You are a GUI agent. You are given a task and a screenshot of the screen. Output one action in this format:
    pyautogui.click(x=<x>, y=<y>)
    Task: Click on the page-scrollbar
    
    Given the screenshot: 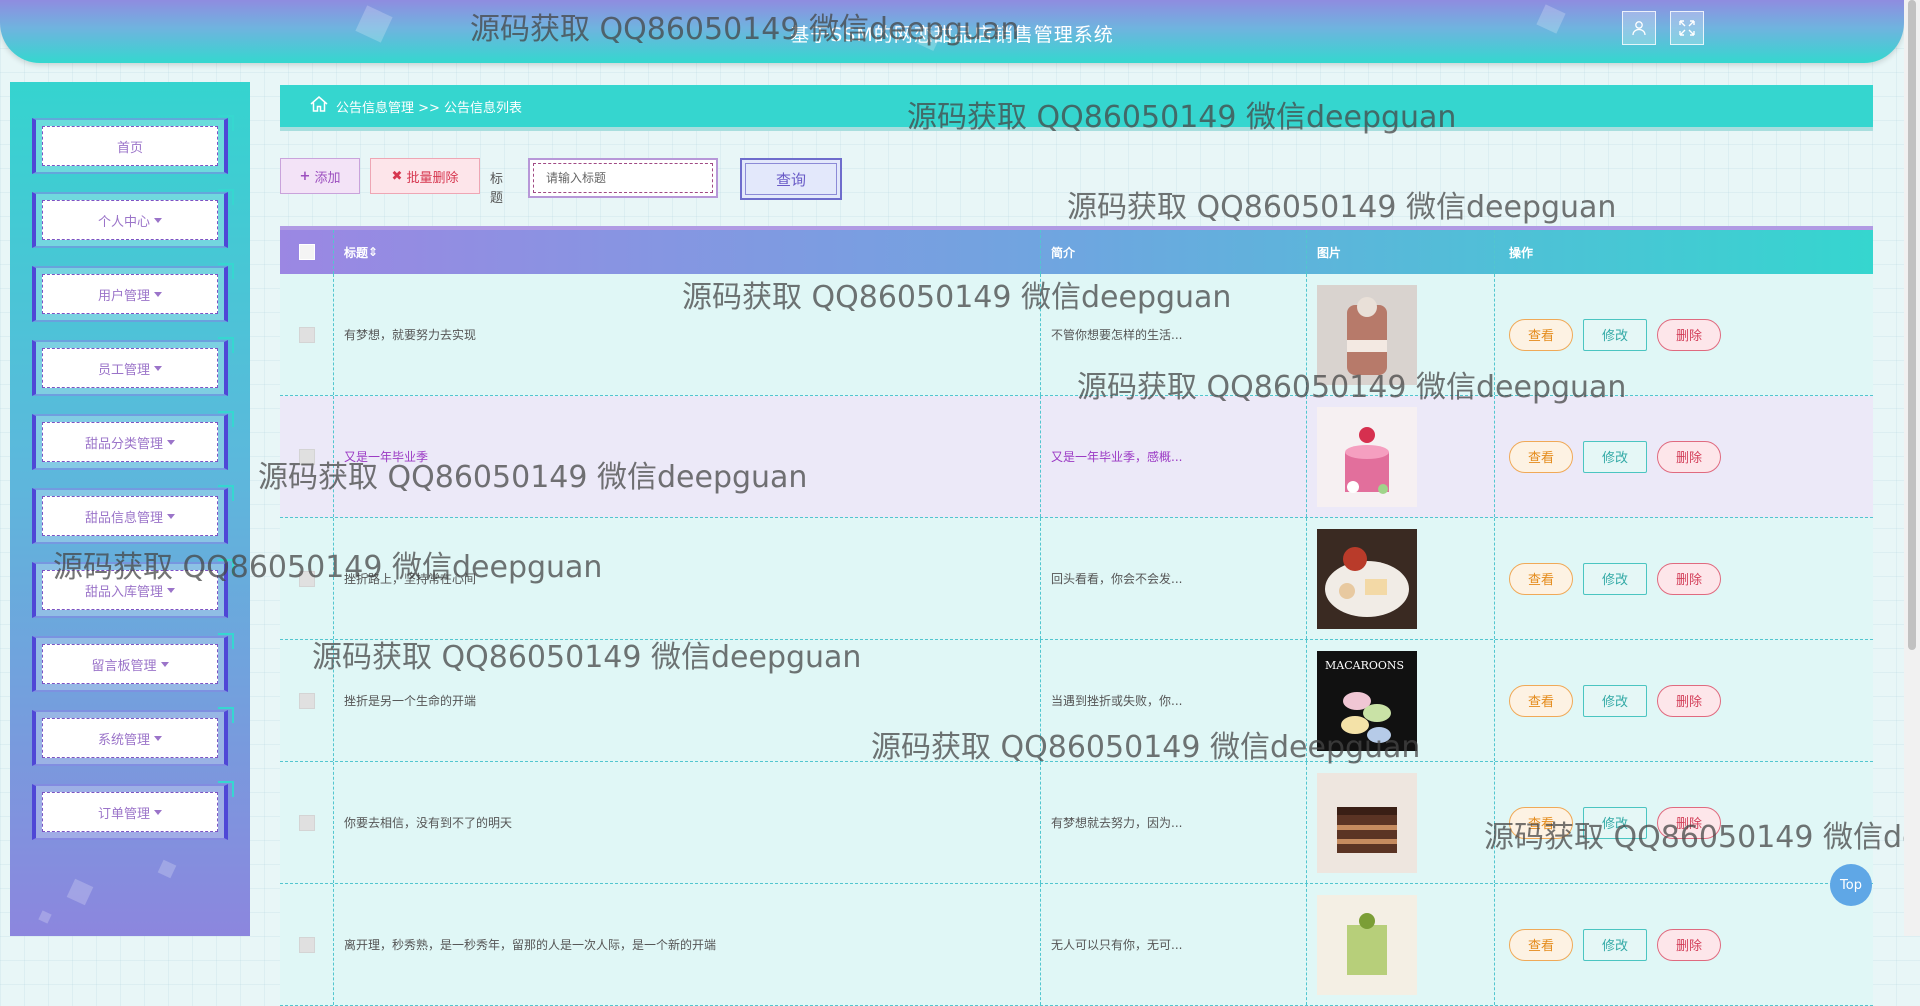 What is the action you would take?
    pyautogui.click(x=1912, y=468)
    